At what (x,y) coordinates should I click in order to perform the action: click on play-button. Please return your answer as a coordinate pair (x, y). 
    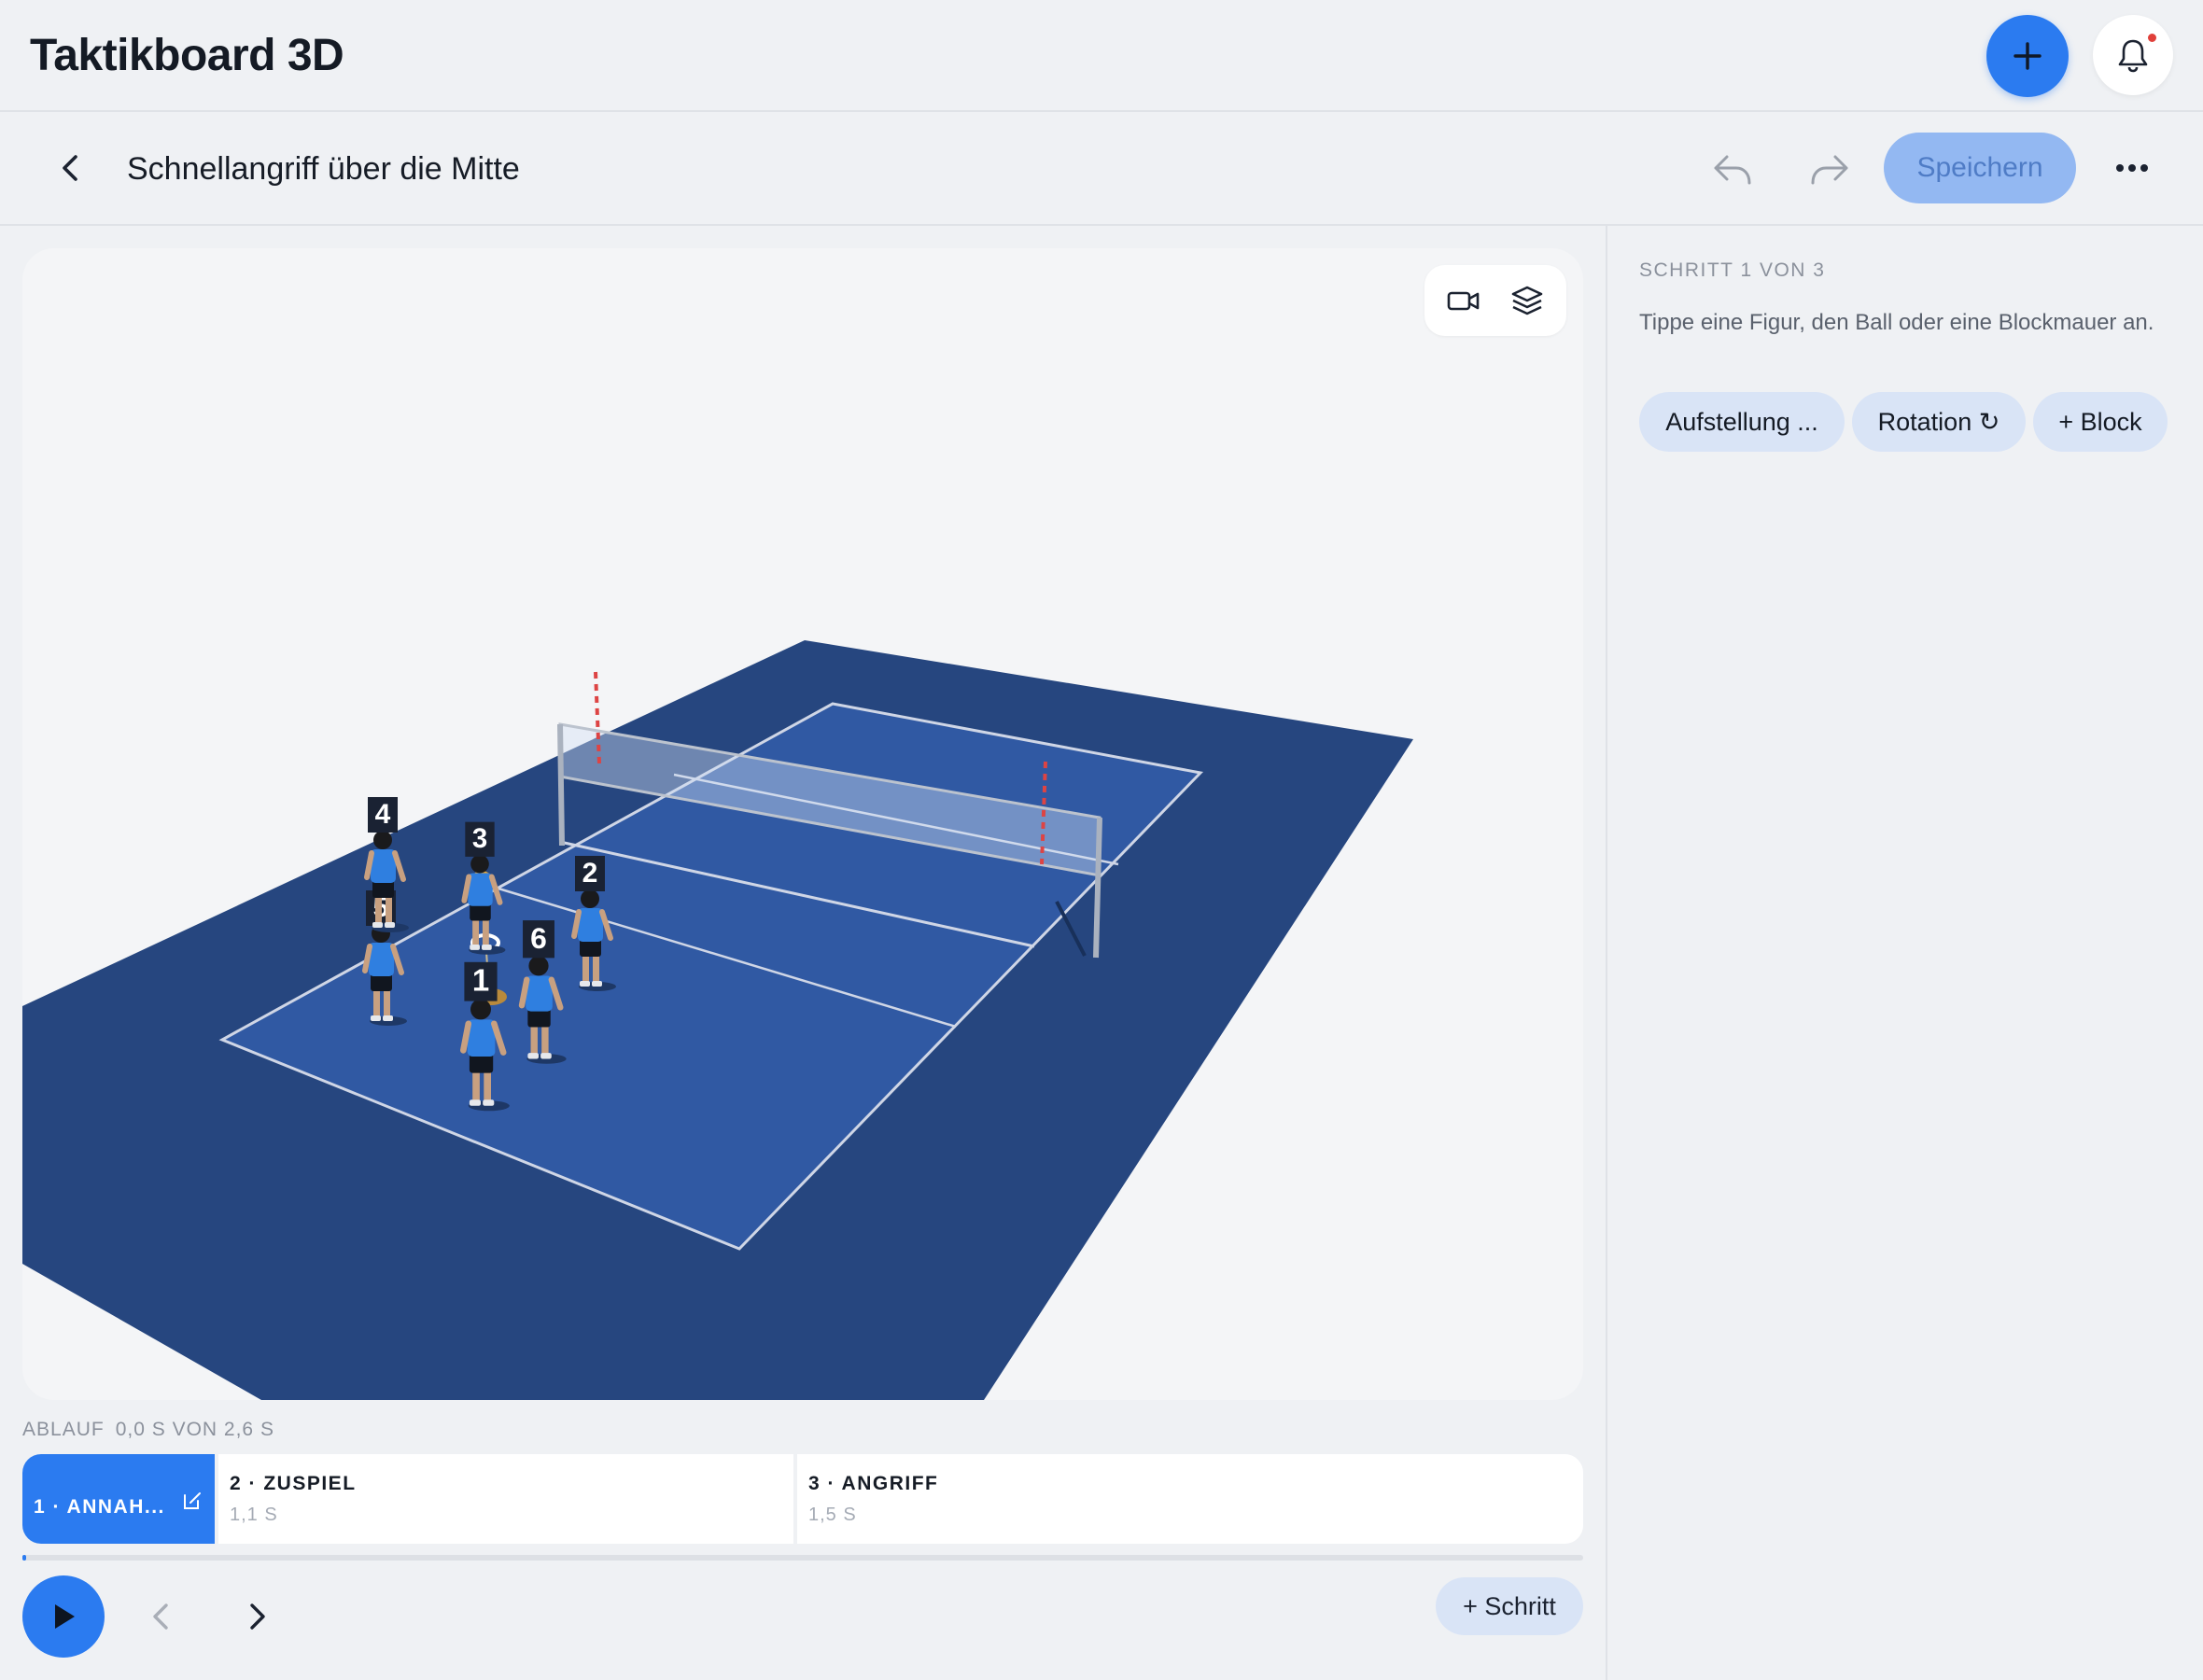
    Looking at the image, I should click on (63, 1616).